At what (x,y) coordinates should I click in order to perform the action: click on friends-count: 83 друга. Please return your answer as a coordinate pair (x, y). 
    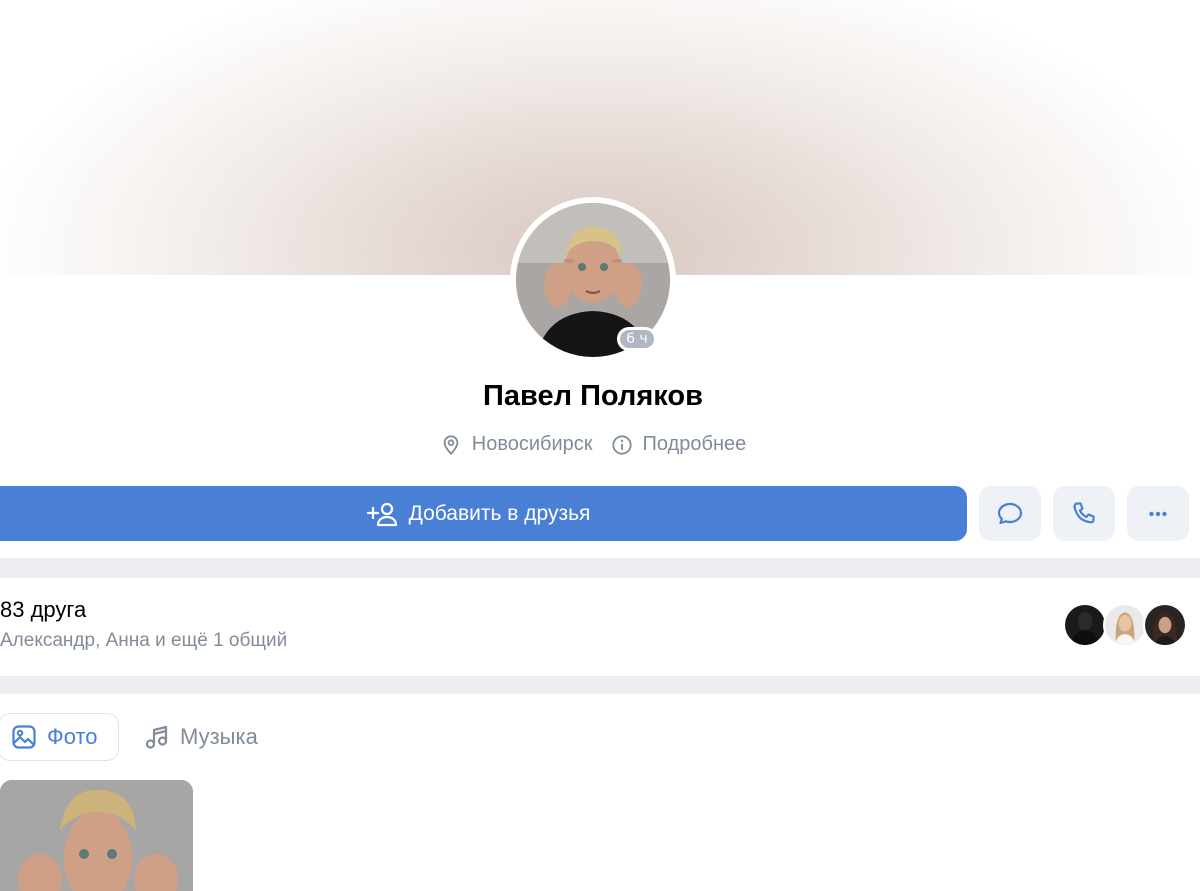
    Looking at the image, I should click on (43, 610).